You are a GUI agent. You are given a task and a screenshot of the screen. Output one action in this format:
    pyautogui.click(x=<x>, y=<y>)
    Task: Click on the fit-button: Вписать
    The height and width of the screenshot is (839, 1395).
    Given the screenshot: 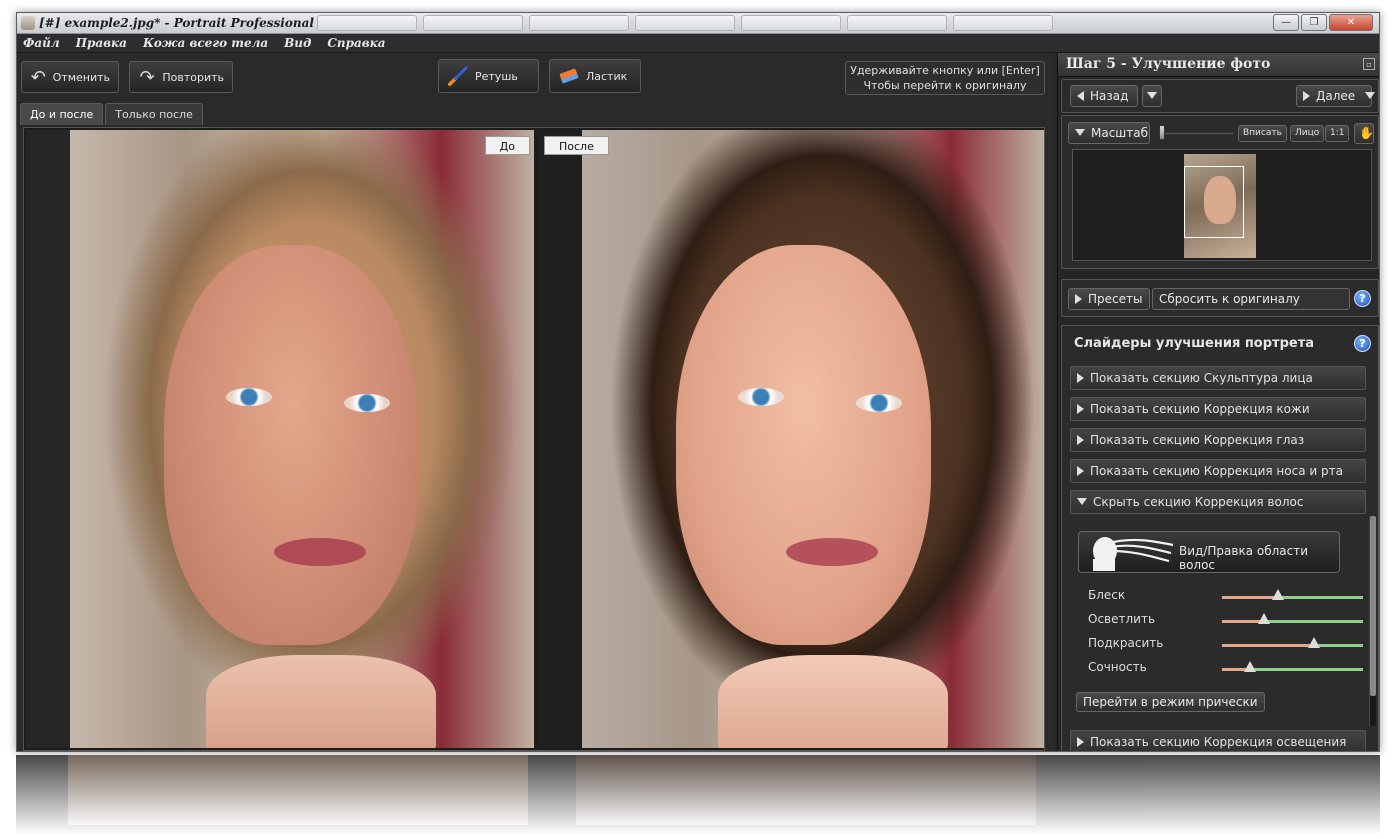 What is the action you would take?
    pyautogui.click(x=1262, y=133)
    